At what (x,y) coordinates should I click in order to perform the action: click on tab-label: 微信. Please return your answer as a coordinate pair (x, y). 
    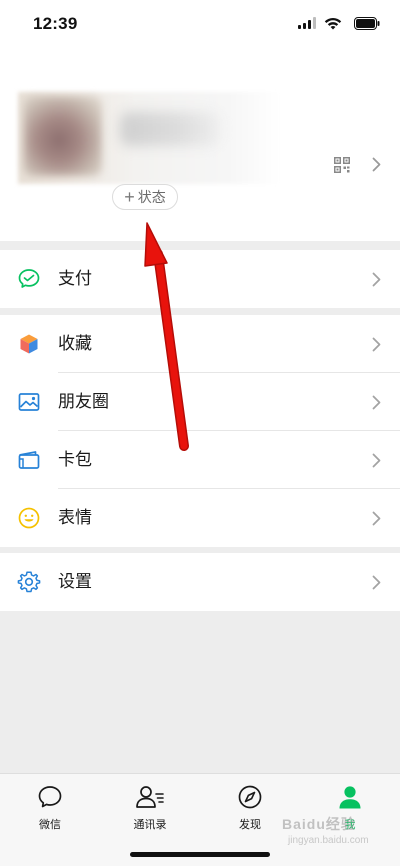
    Looking at the image, I should click on (50, 825).